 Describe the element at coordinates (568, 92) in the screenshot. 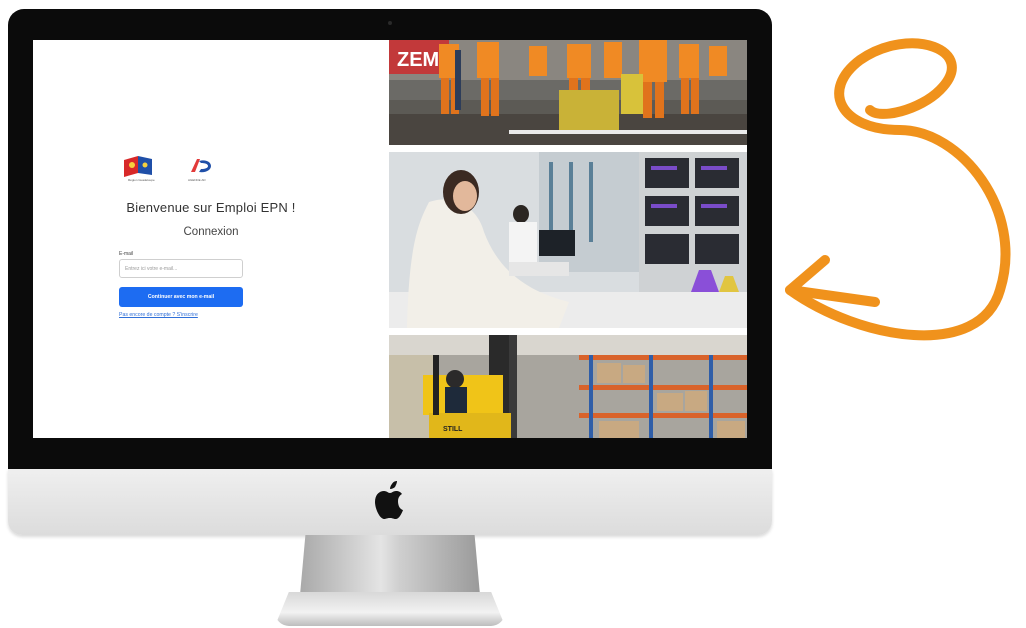

I see `photo-construction-workers: ZEM` at that location.